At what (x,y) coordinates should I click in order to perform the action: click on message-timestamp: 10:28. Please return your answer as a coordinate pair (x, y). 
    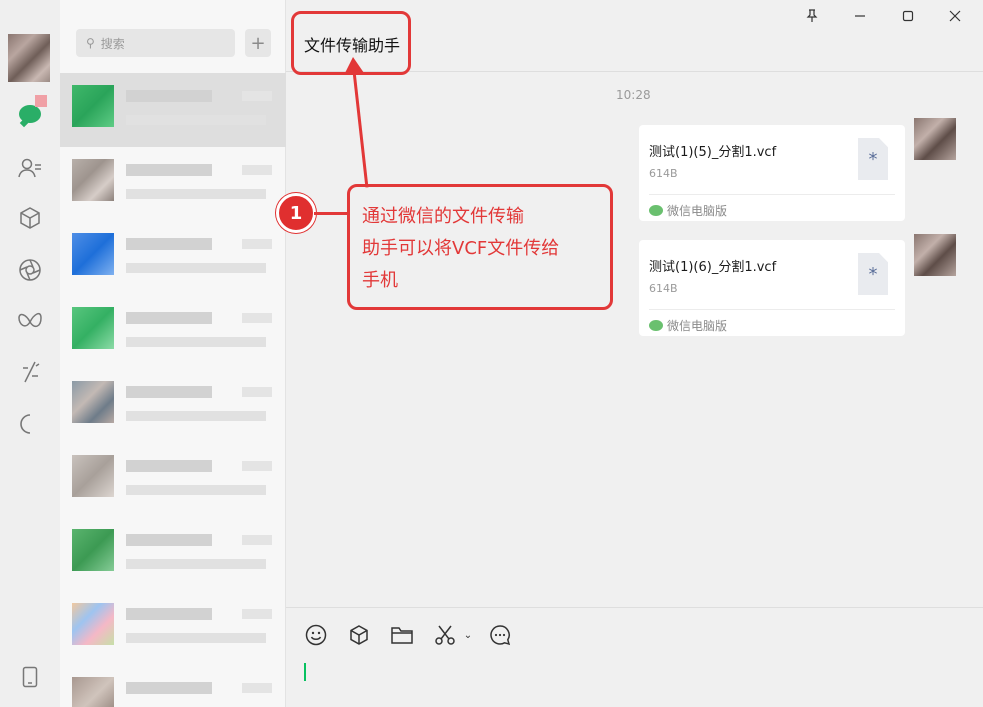
    Looking at the image, I should click on (633, 95).